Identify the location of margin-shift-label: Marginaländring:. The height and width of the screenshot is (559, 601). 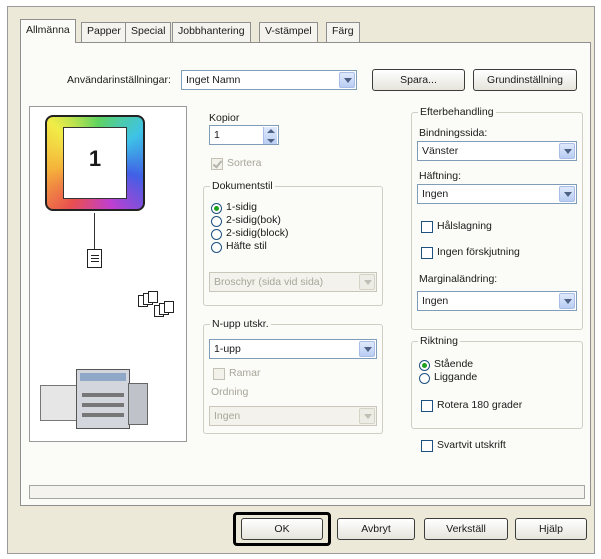
(458, 279).